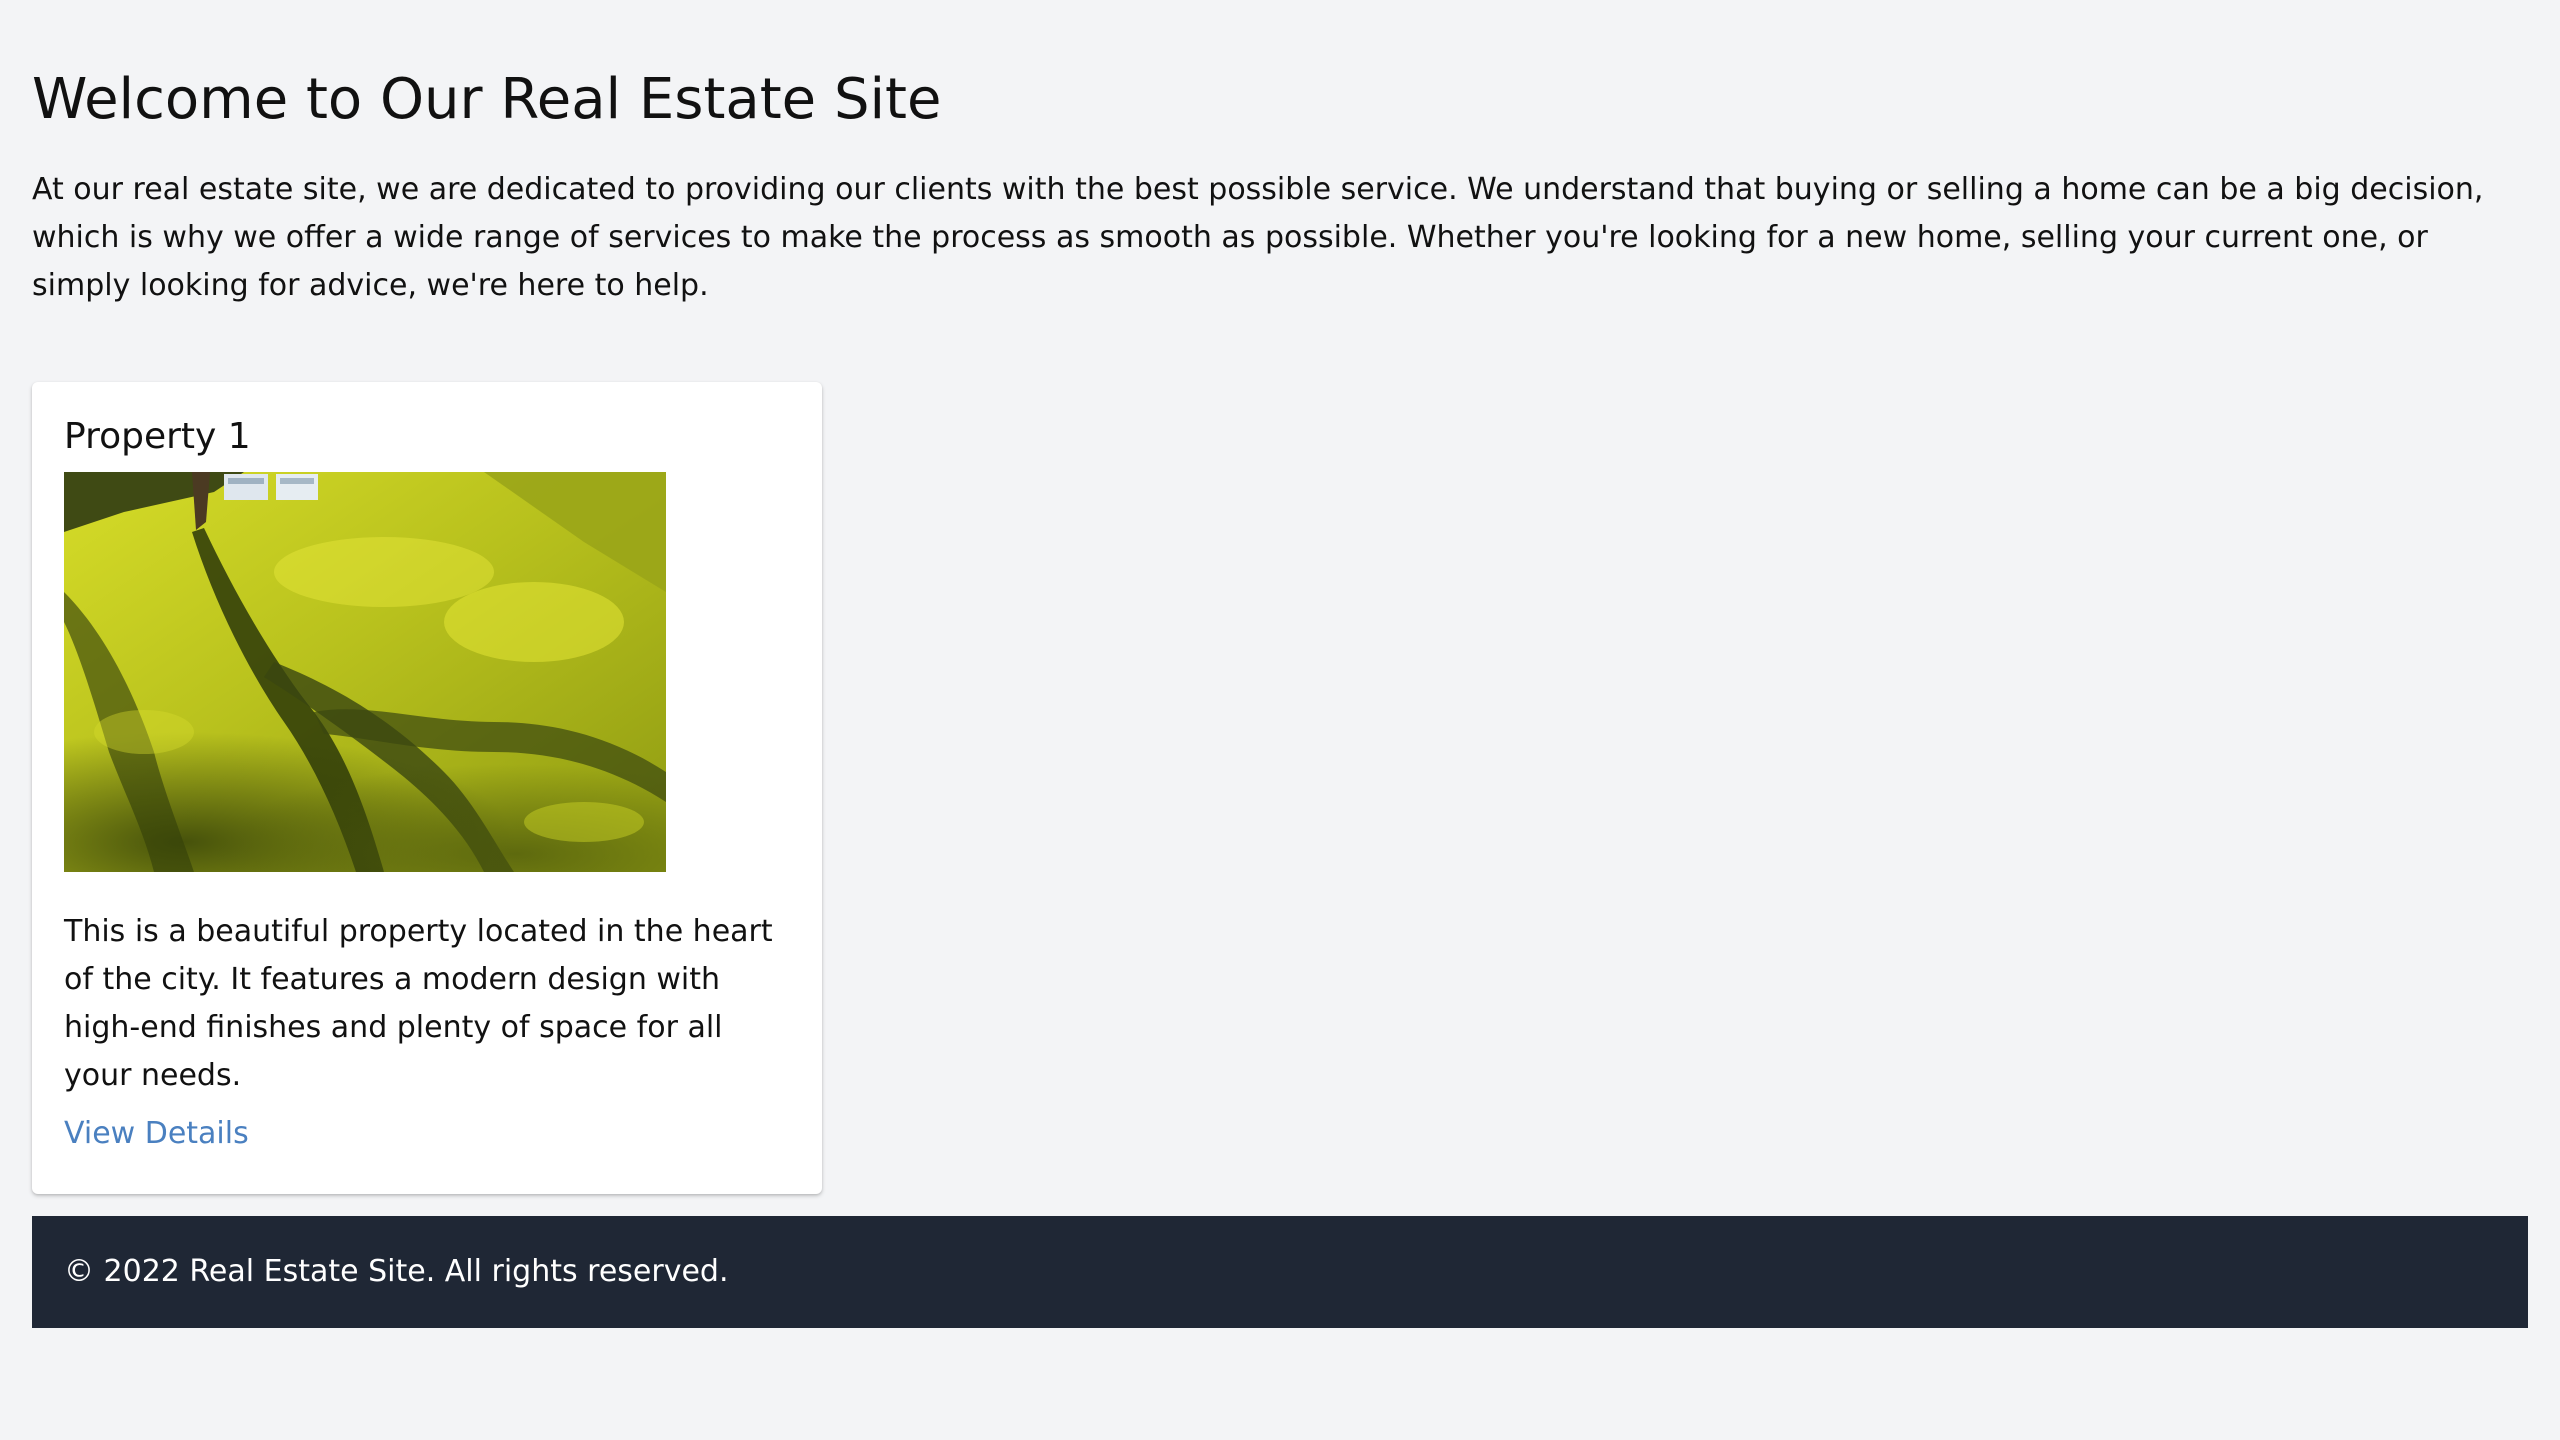  I want to click on property-image, so click(365, 672).